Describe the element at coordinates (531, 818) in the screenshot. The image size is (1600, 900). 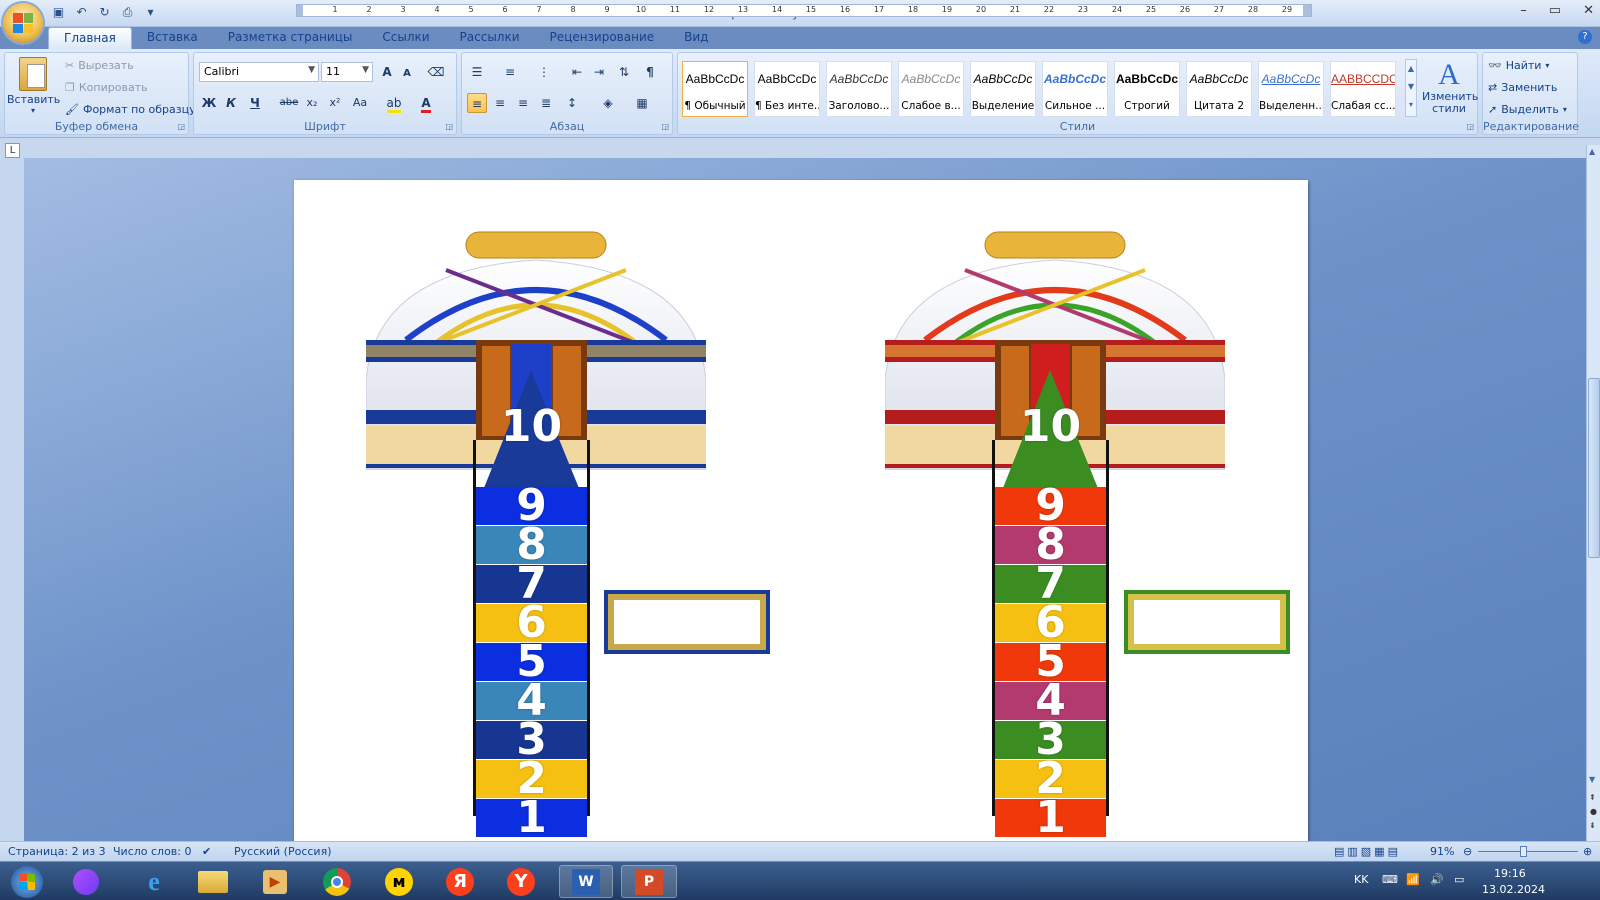
I see `score-rung-1: 1` at that location.